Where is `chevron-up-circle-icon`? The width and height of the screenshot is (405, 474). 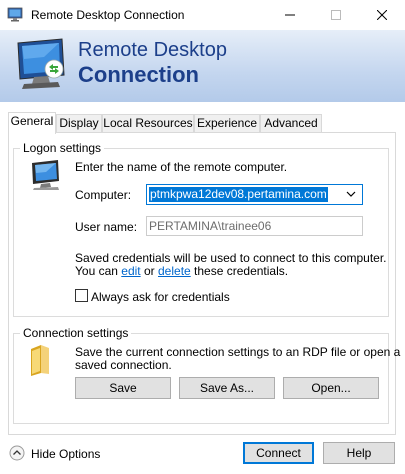
chevron-up-circle-icon is located at coordinates (17, 453).